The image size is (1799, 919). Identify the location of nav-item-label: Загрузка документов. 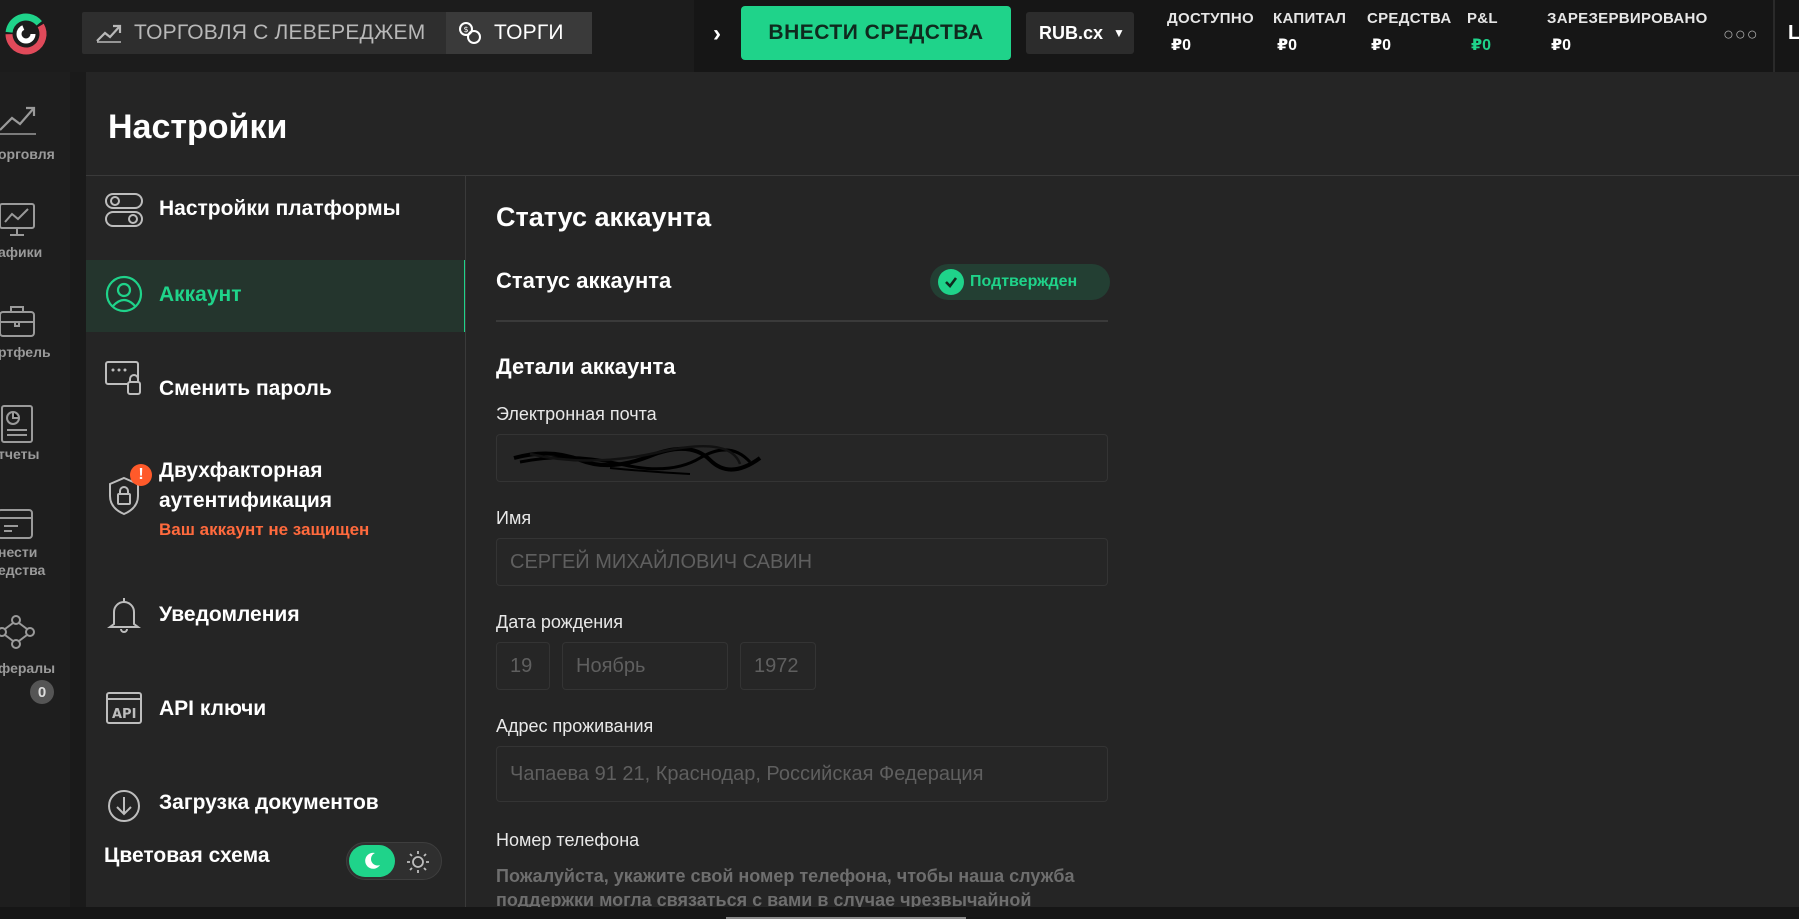
(269, 802).